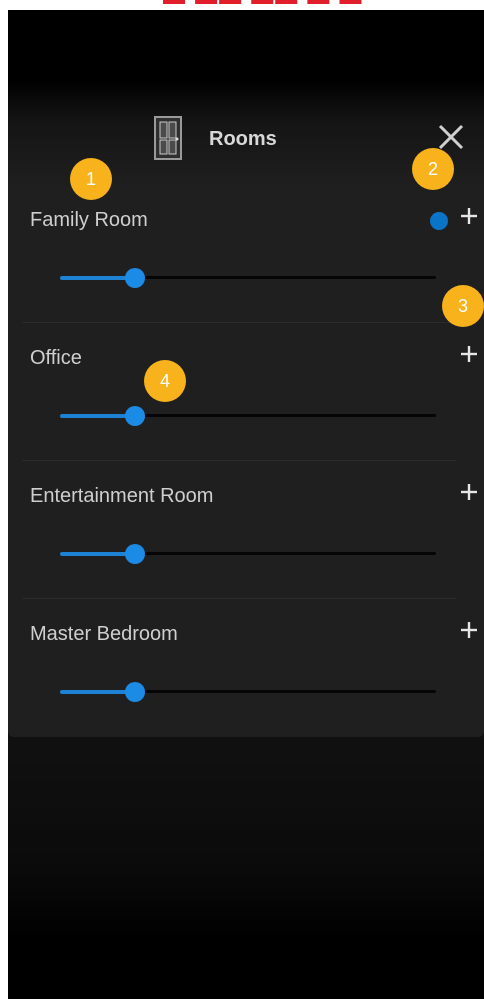 Image resolution: width=484 pixels, height=999 pixels. What do you see at coordinates (168, 138) in the screenshot?
I see `room-door-icon` at bounding box center [168, 138].